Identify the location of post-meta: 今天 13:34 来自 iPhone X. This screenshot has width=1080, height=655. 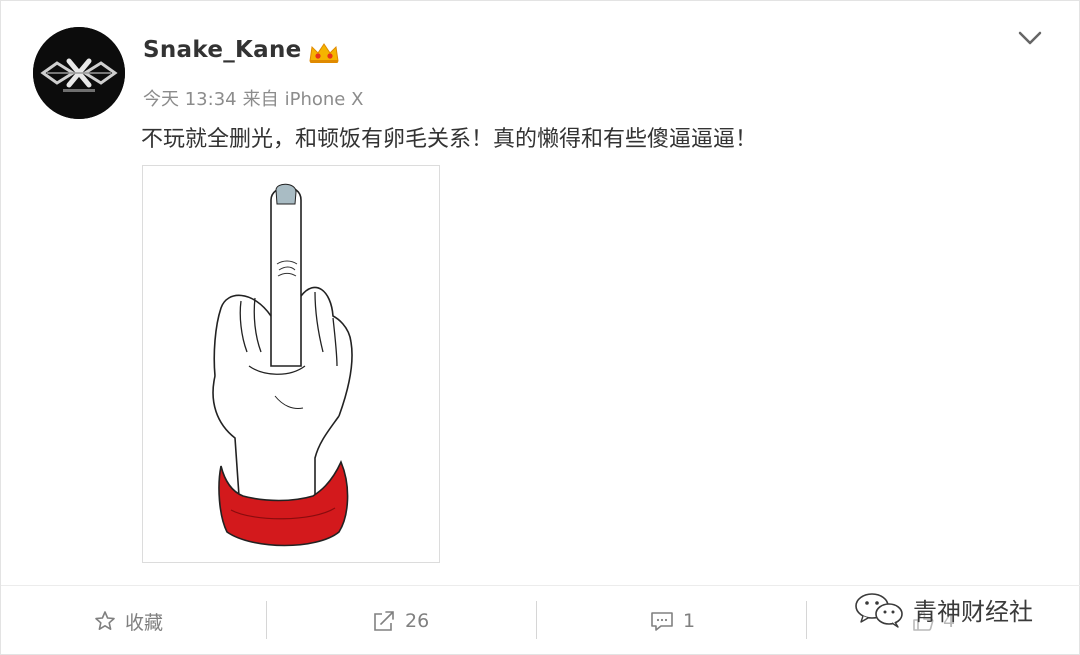
(256, 98).